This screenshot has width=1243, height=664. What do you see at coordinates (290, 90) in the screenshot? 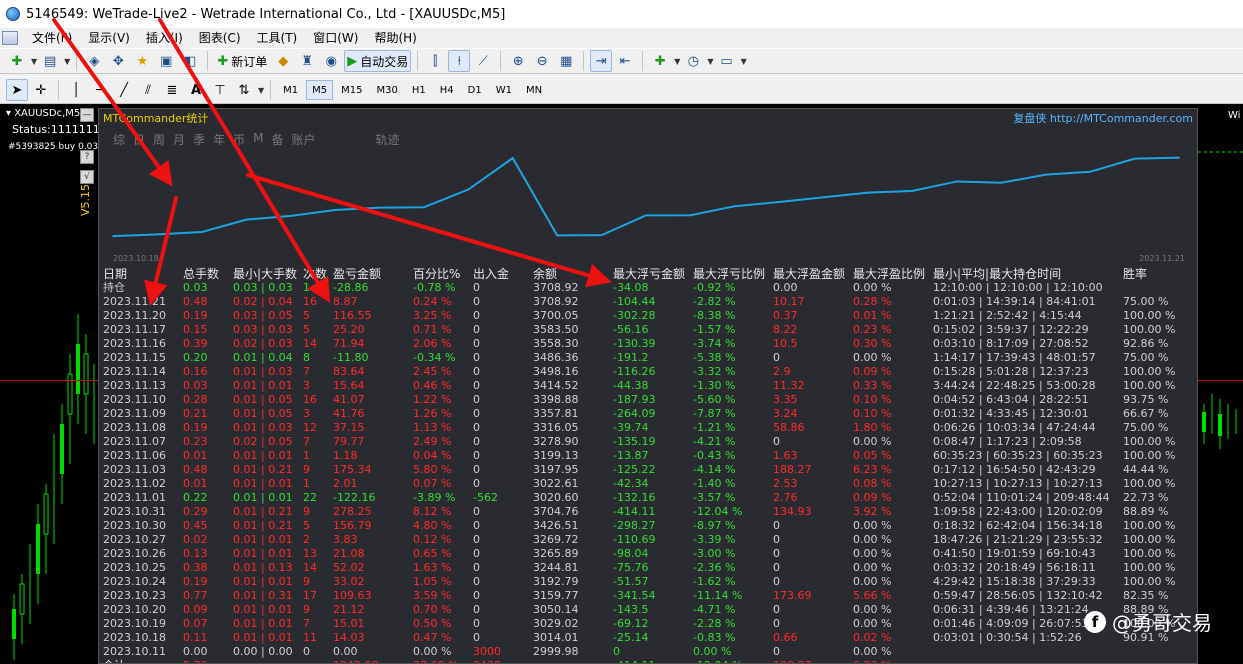
I see `period-m1: M1` at bounding box center [290, 90].